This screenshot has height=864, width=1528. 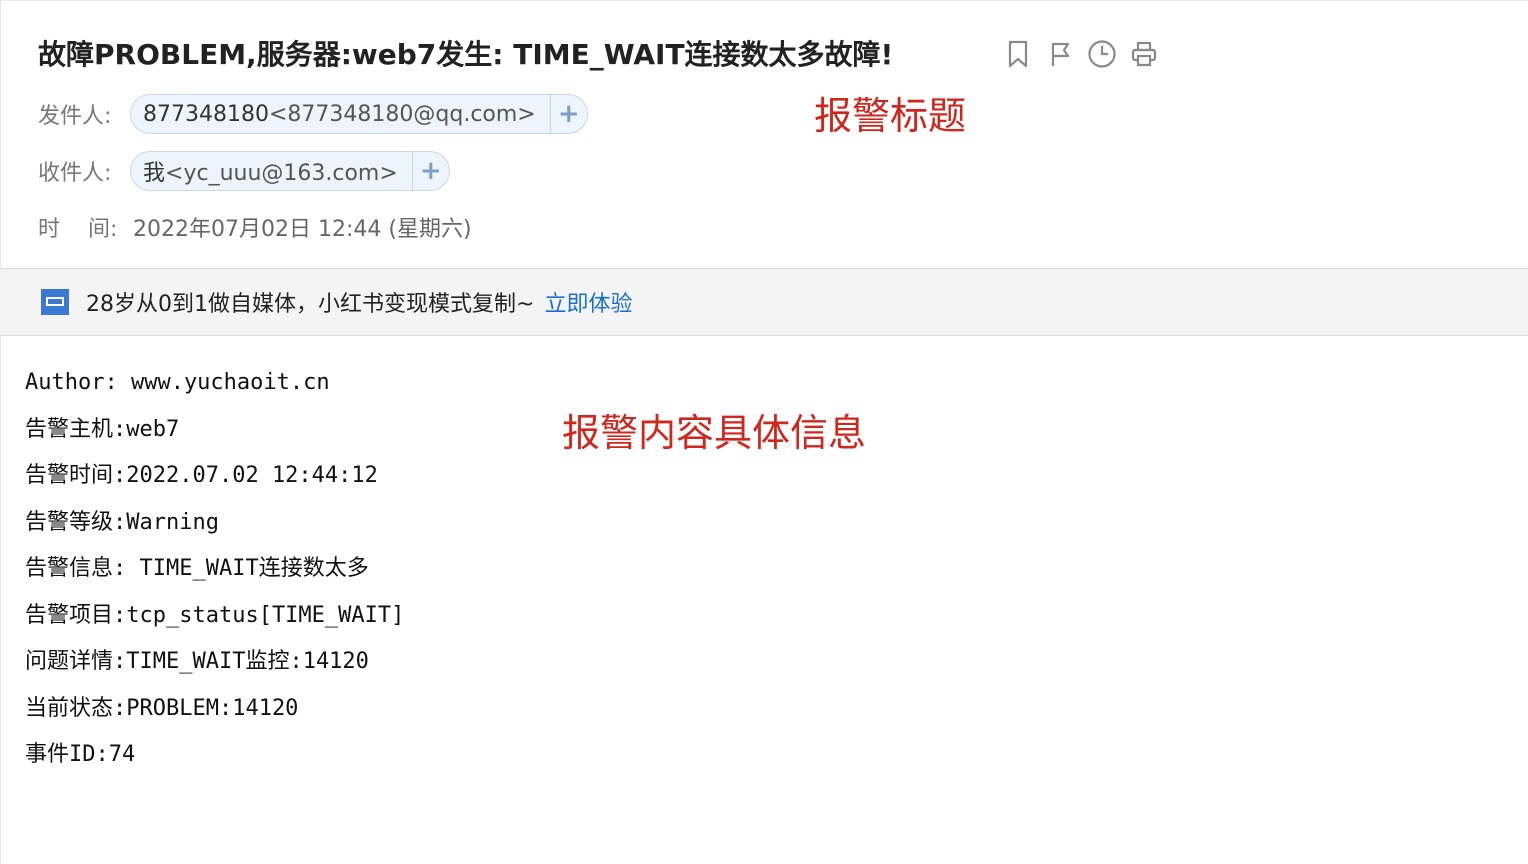 I want to click on ad-image-icon, so click(x=55, y=302).